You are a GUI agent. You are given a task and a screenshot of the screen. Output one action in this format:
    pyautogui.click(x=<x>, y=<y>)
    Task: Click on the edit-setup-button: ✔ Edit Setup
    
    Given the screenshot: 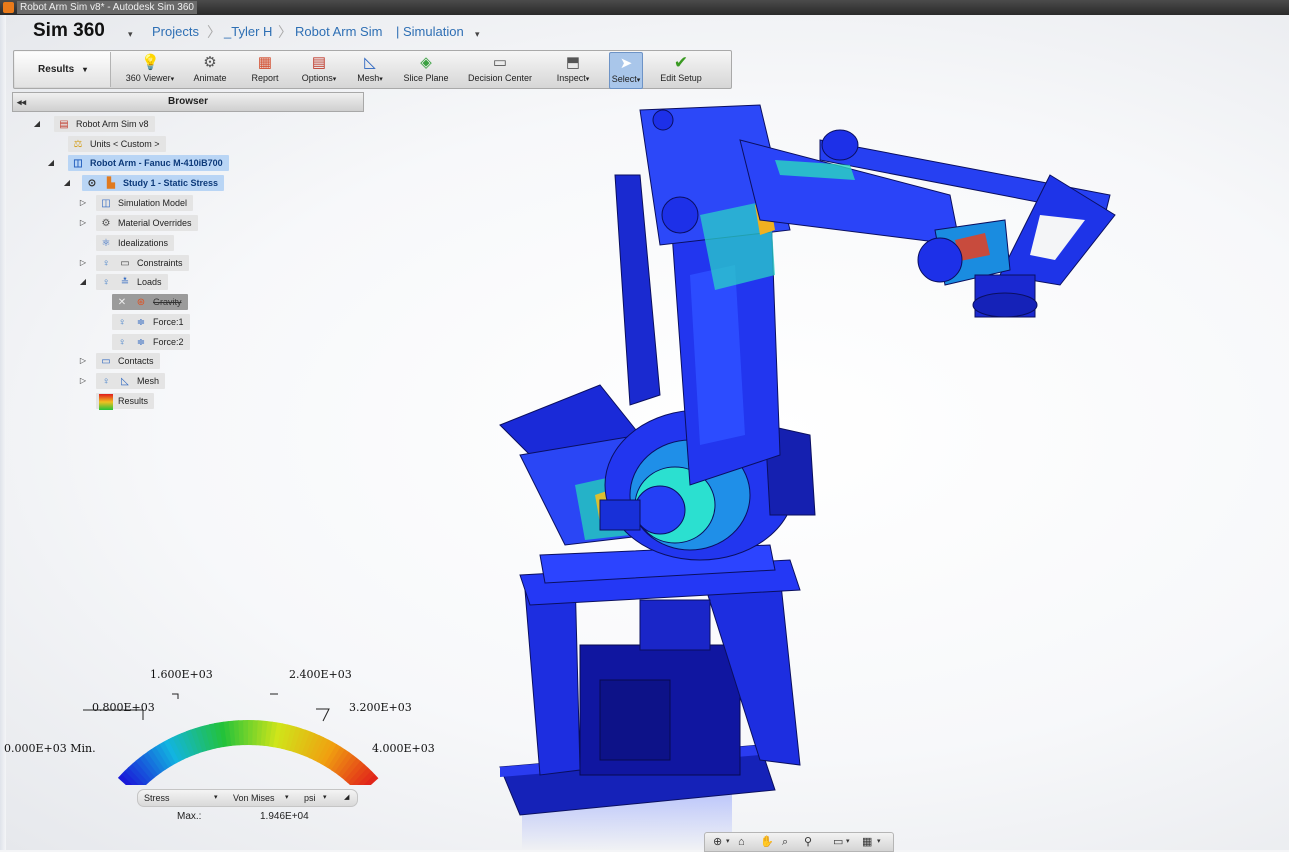 What is the action you would take?
    pyautogui.click(x=681, y=69)
    